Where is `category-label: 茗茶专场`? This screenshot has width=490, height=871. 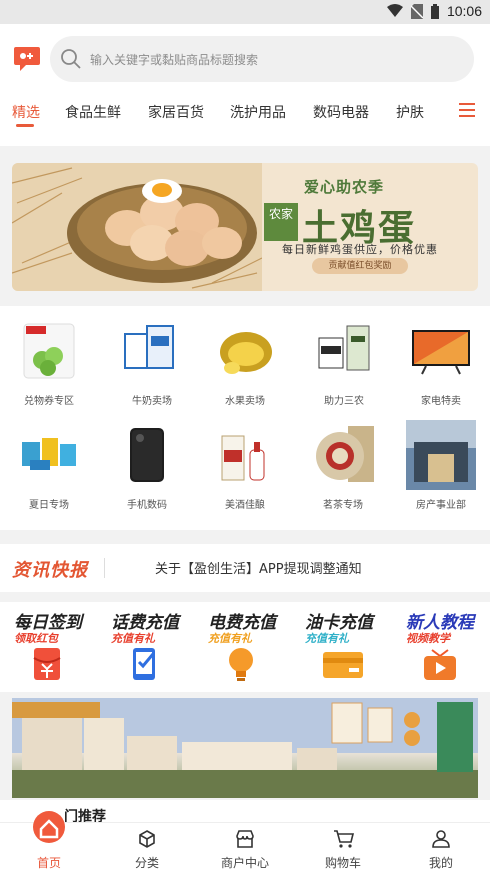 category-label: 茗茶专场 is located at coordinates (343, 505).